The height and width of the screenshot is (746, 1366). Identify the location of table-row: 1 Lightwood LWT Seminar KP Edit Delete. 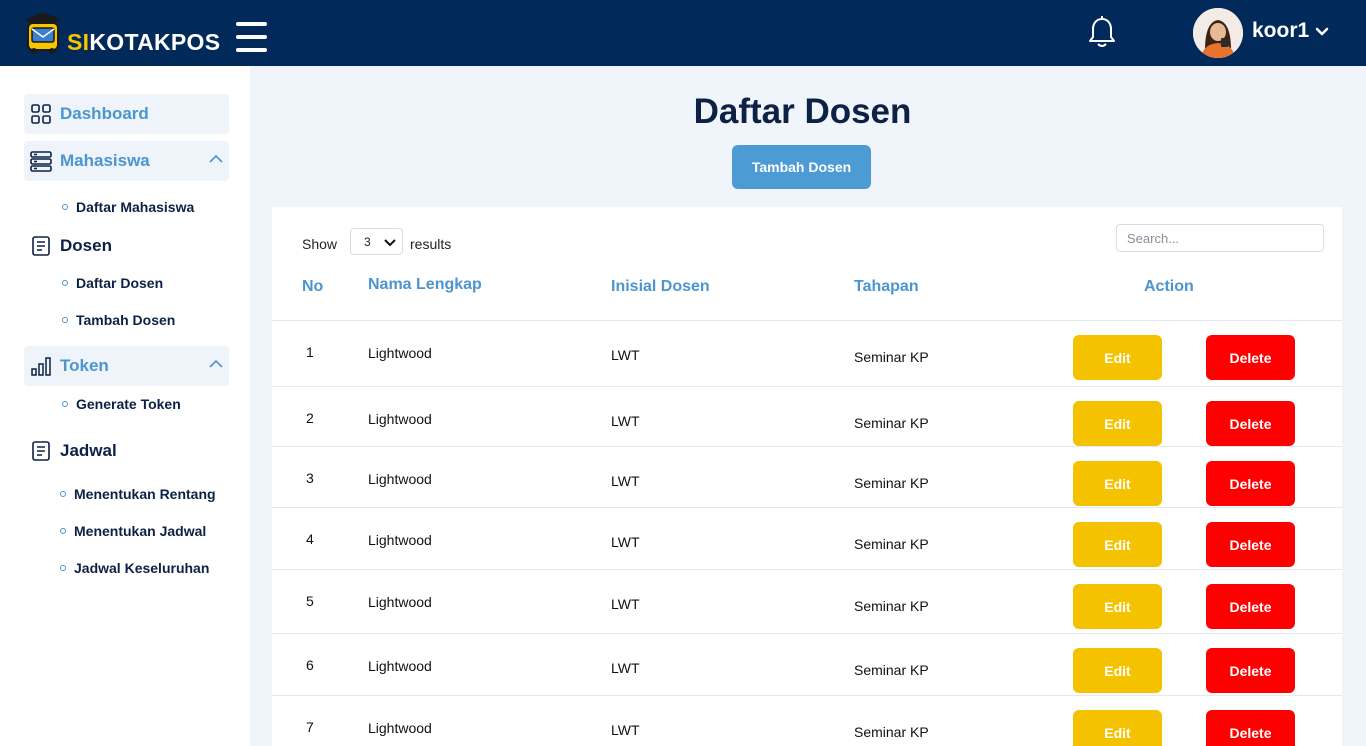
(807, 354).